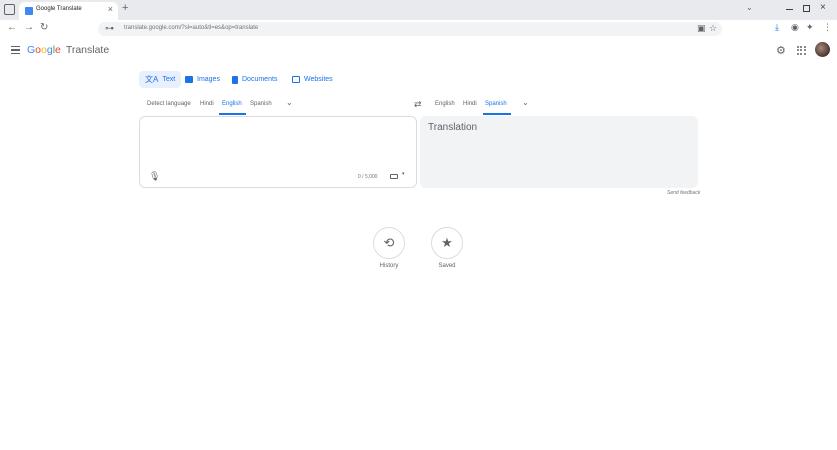 This screenshot has width=837, height=450. What do you see at coordinates (312, 79) in the screenshot?
I see `tab-websites: Websites` at bounding box center [312, 79].